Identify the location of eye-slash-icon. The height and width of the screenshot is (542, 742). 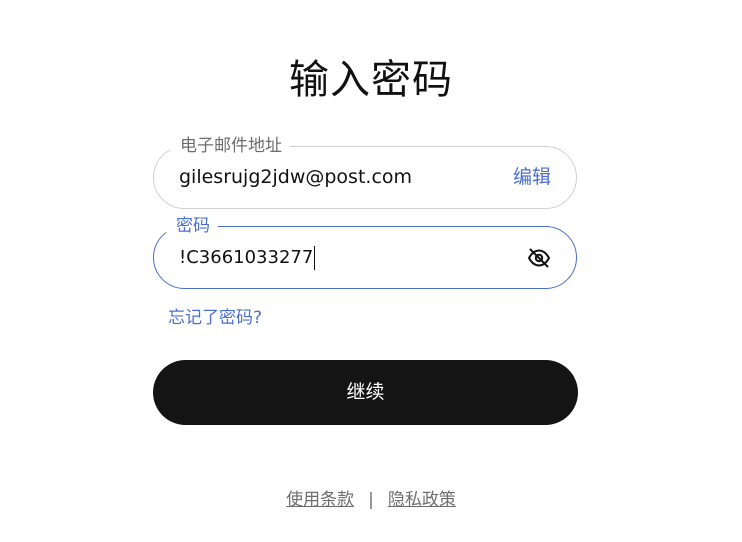
(539, 258).